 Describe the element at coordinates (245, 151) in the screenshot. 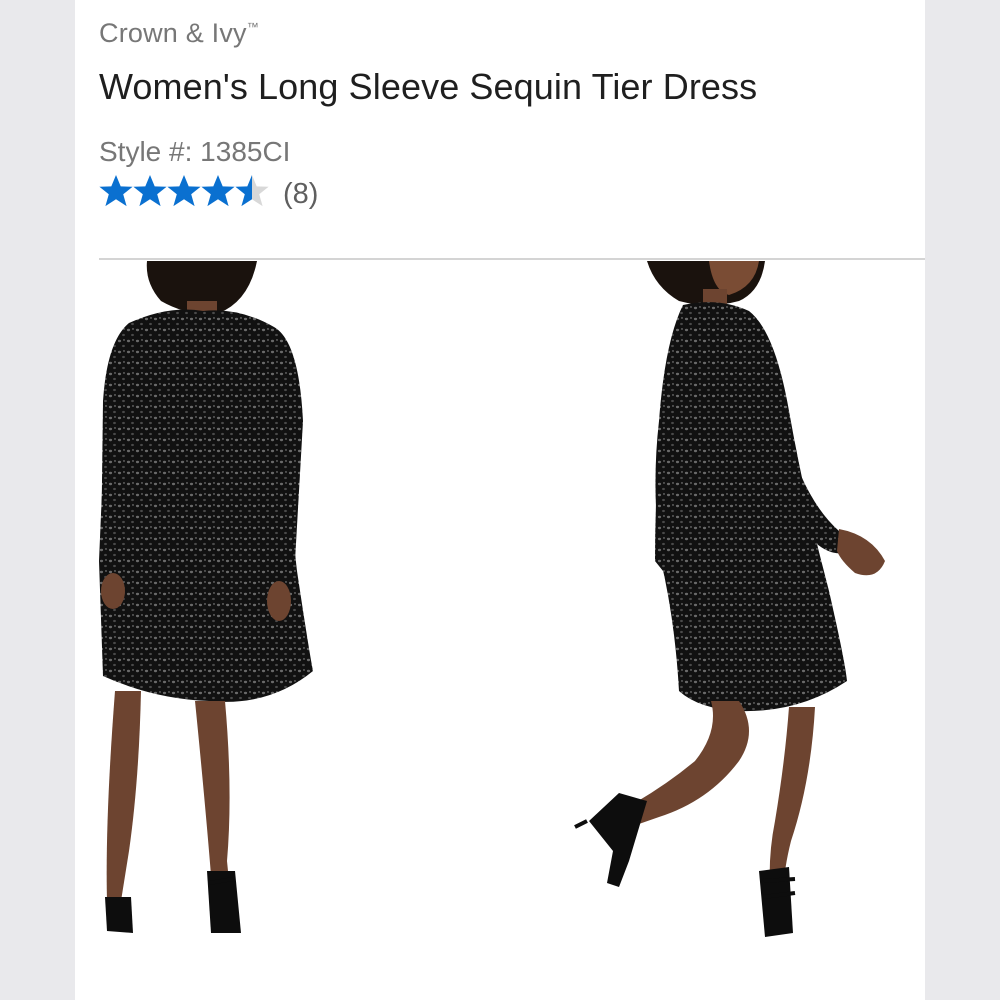

I see `style-number: 1385CI` at that location.